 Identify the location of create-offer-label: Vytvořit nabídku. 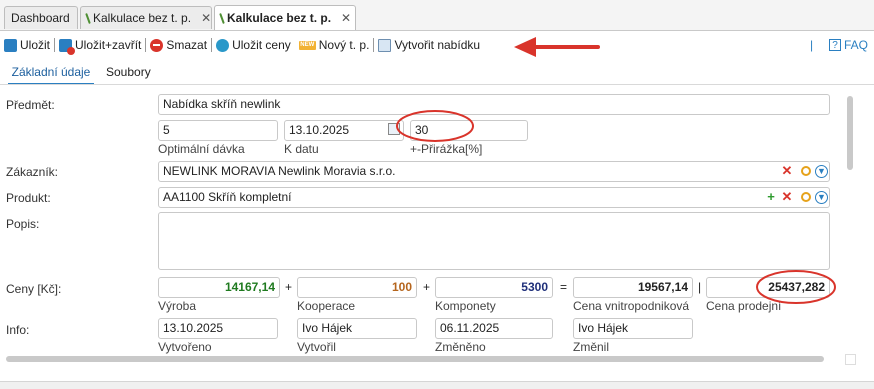
(437, 45).